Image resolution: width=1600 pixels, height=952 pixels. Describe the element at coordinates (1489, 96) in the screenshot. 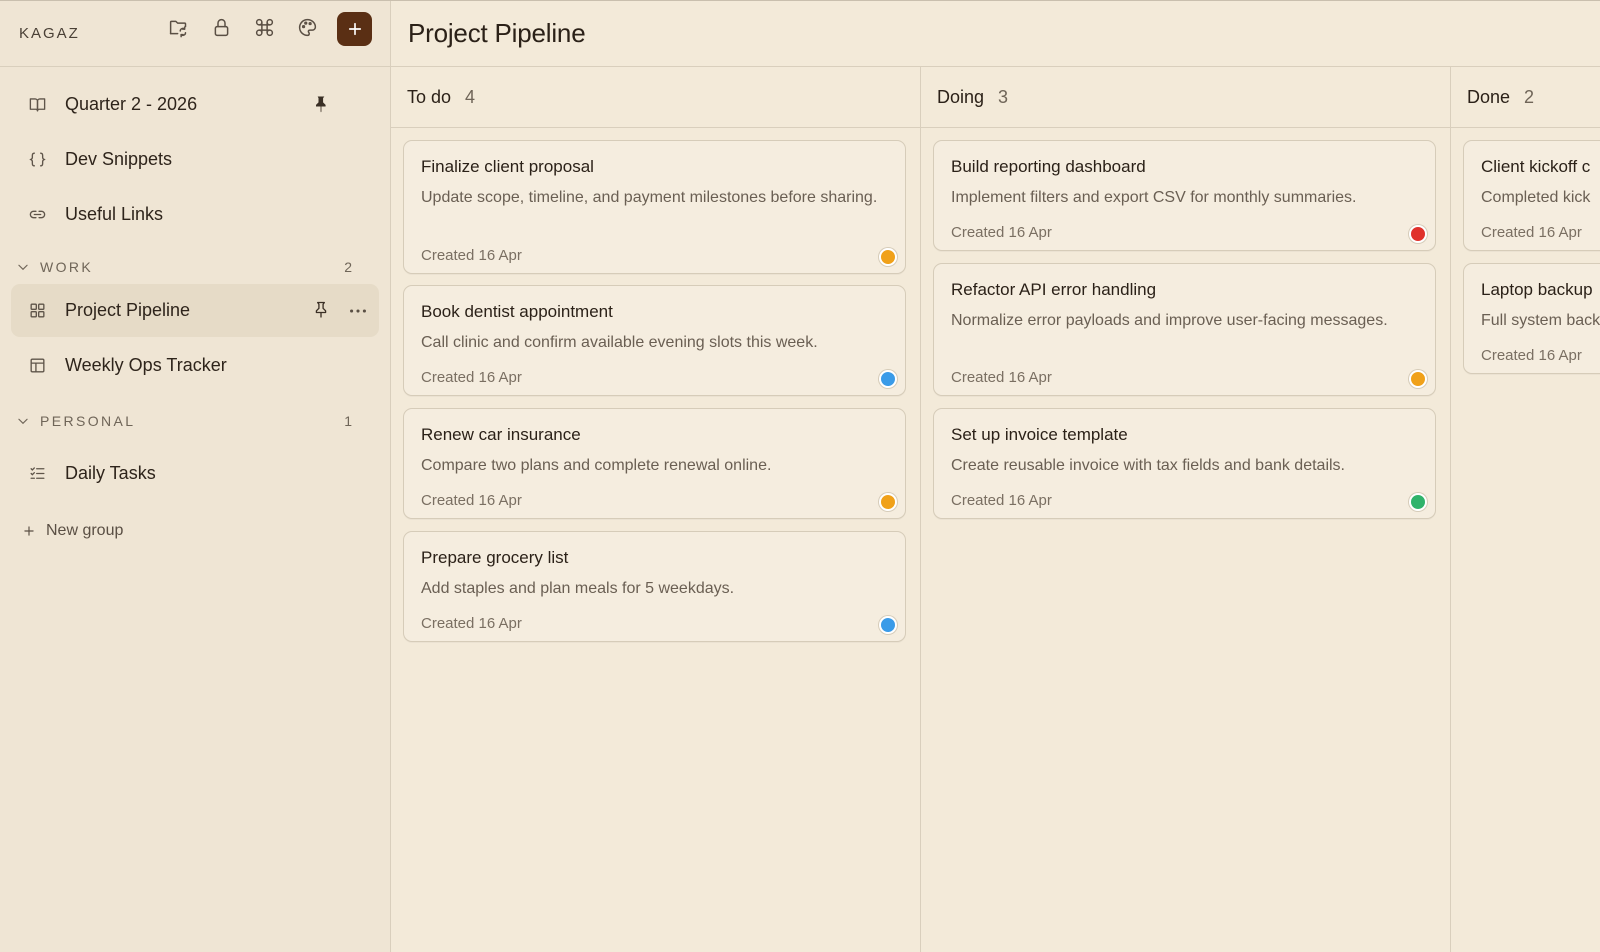

I see `column-title: Done` at that location.